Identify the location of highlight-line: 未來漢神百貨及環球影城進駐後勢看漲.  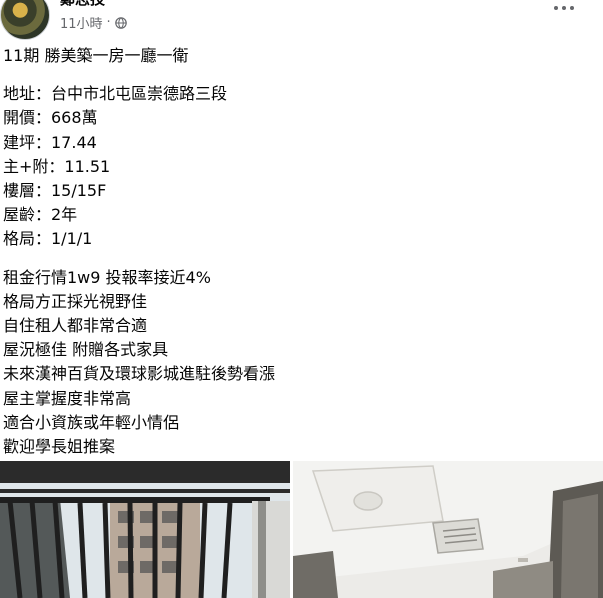
(139, 374).